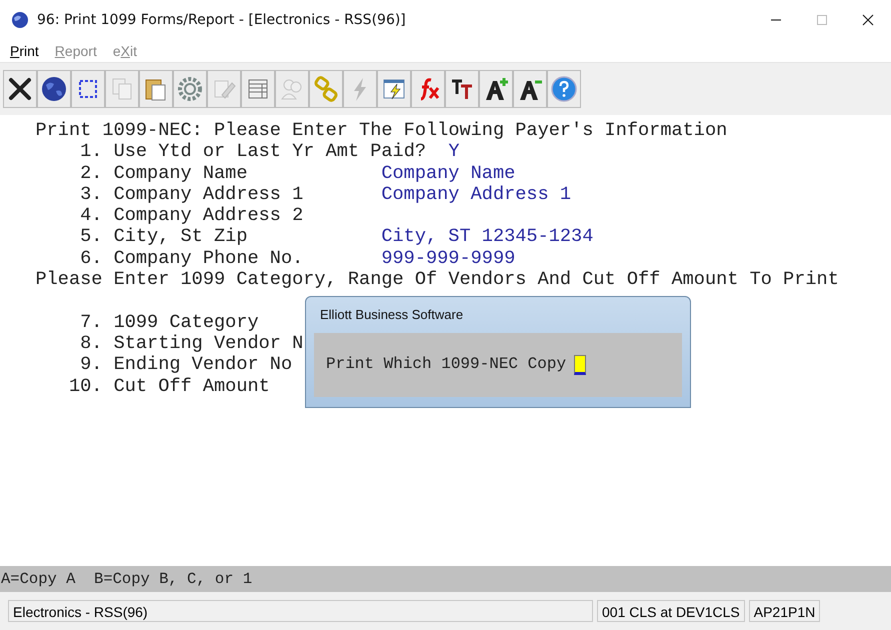 The height and width of the screenshot is (630, 891). I want to click on settings-icon, so click(190, 89).